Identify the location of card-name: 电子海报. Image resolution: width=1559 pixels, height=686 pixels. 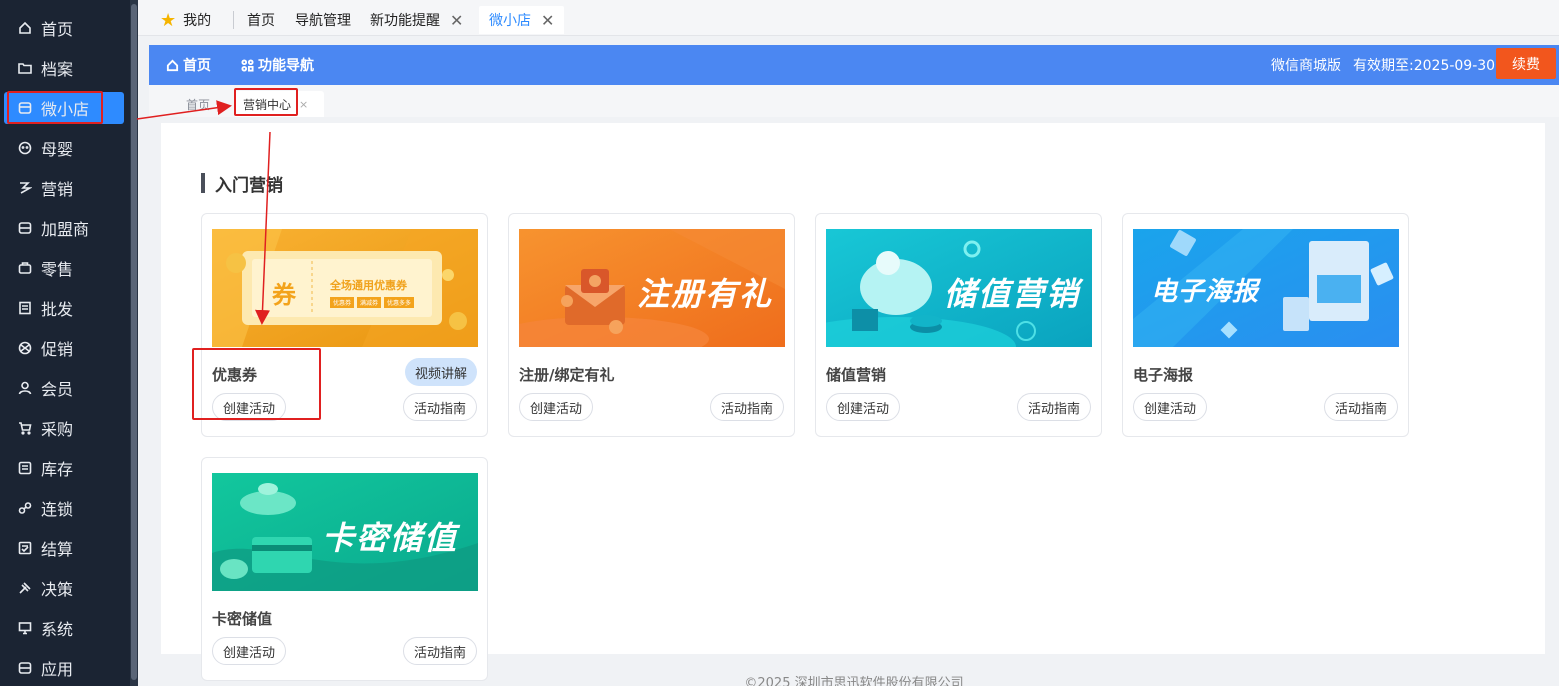
(1163, 375).